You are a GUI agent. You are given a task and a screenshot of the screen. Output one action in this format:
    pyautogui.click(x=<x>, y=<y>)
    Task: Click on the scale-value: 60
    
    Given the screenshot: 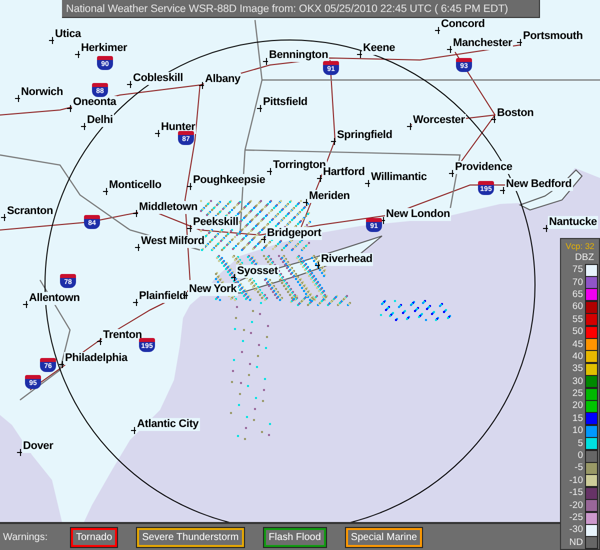 What is the action you would take?
    pyautogui.click(x=577, y=307)
    